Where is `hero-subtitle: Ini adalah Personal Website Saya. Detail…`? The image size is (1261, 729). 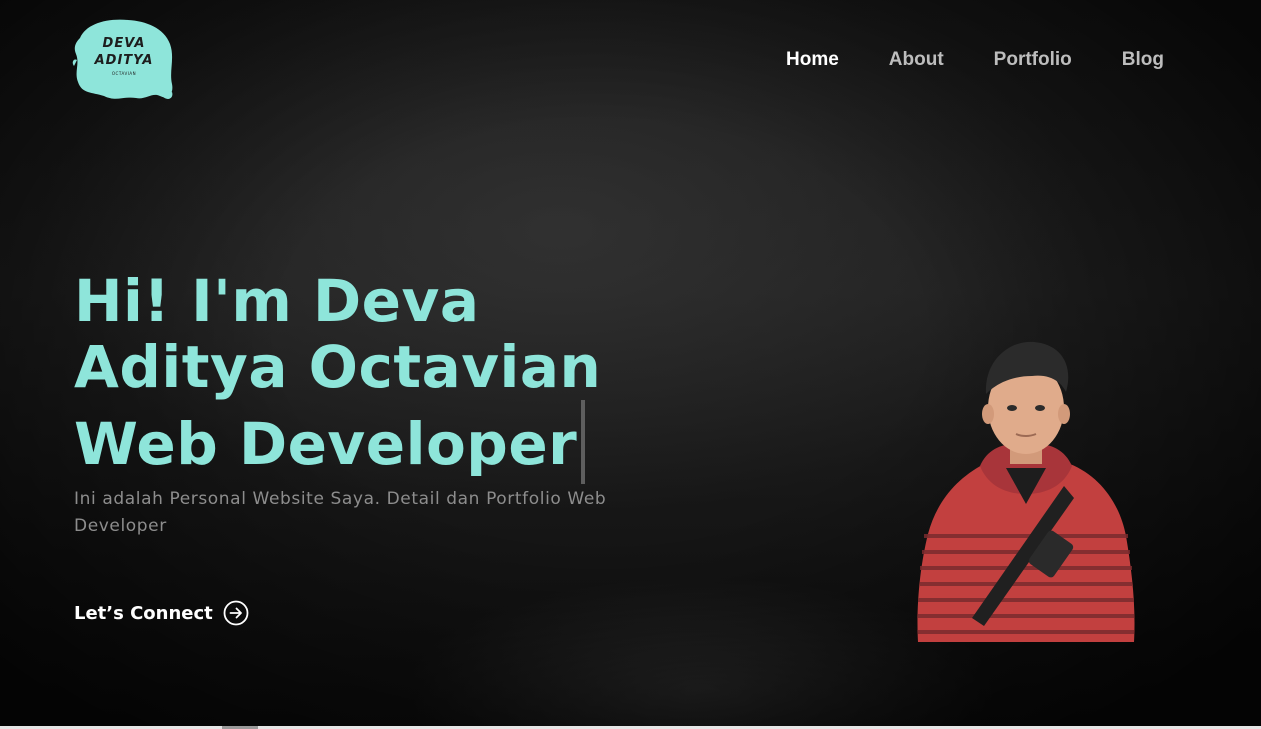 hero-subtitle: Ini adalah Personal Website Saya. Detail… is located at coordinates (340, 512).